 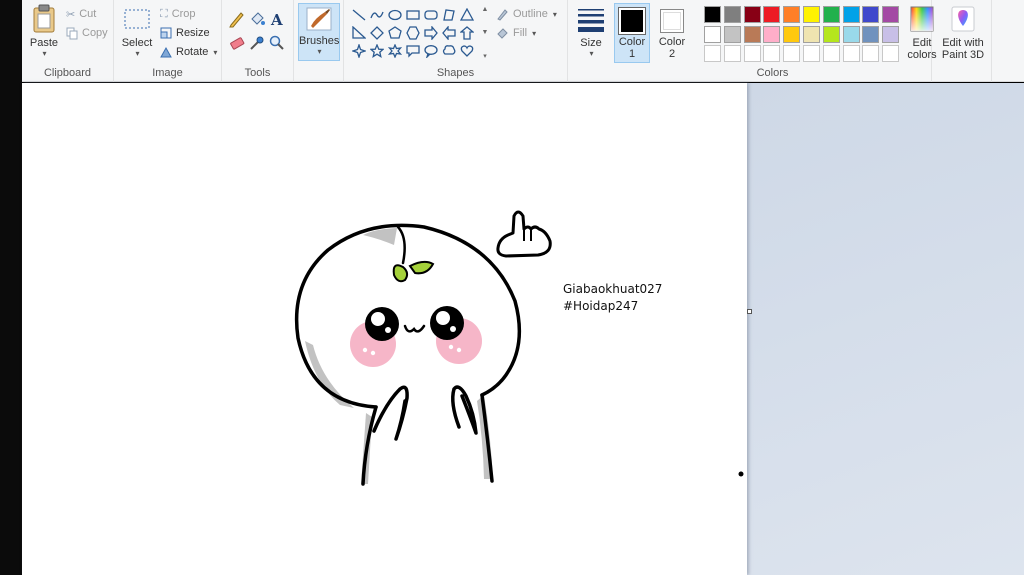 What do you see at coordinates (377, 33) in the screenshot?
I see `diamond-shape-icon` at bounding box center [377, 33].